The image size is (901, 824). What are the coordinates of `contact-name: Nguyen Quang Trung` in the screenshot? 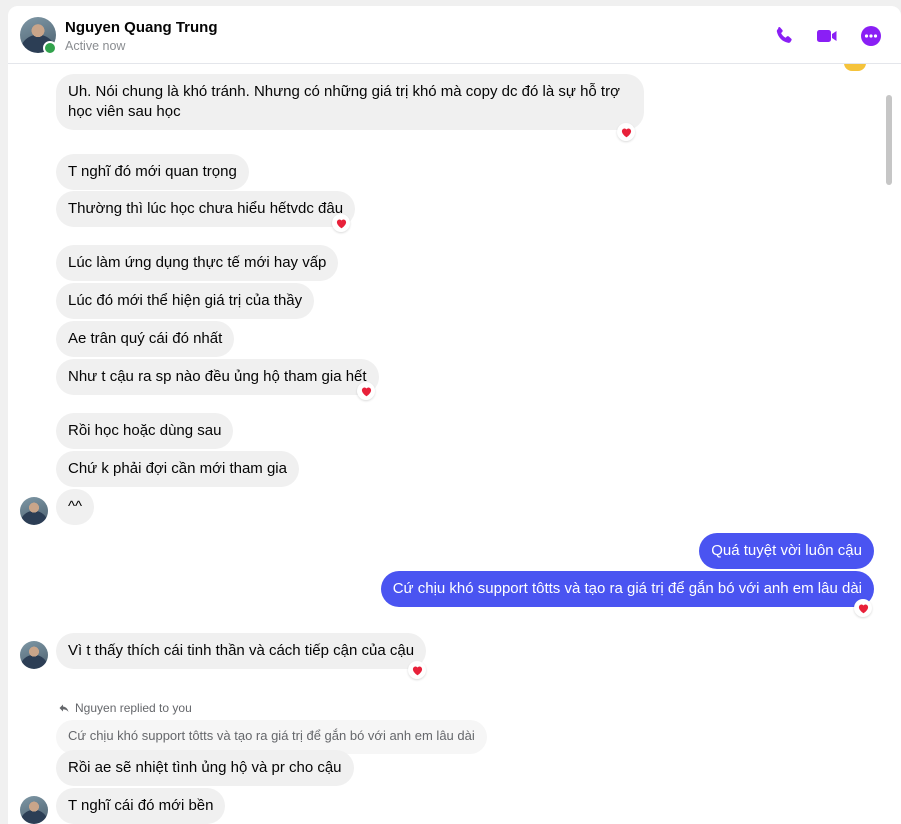 It's located at (141, 27).